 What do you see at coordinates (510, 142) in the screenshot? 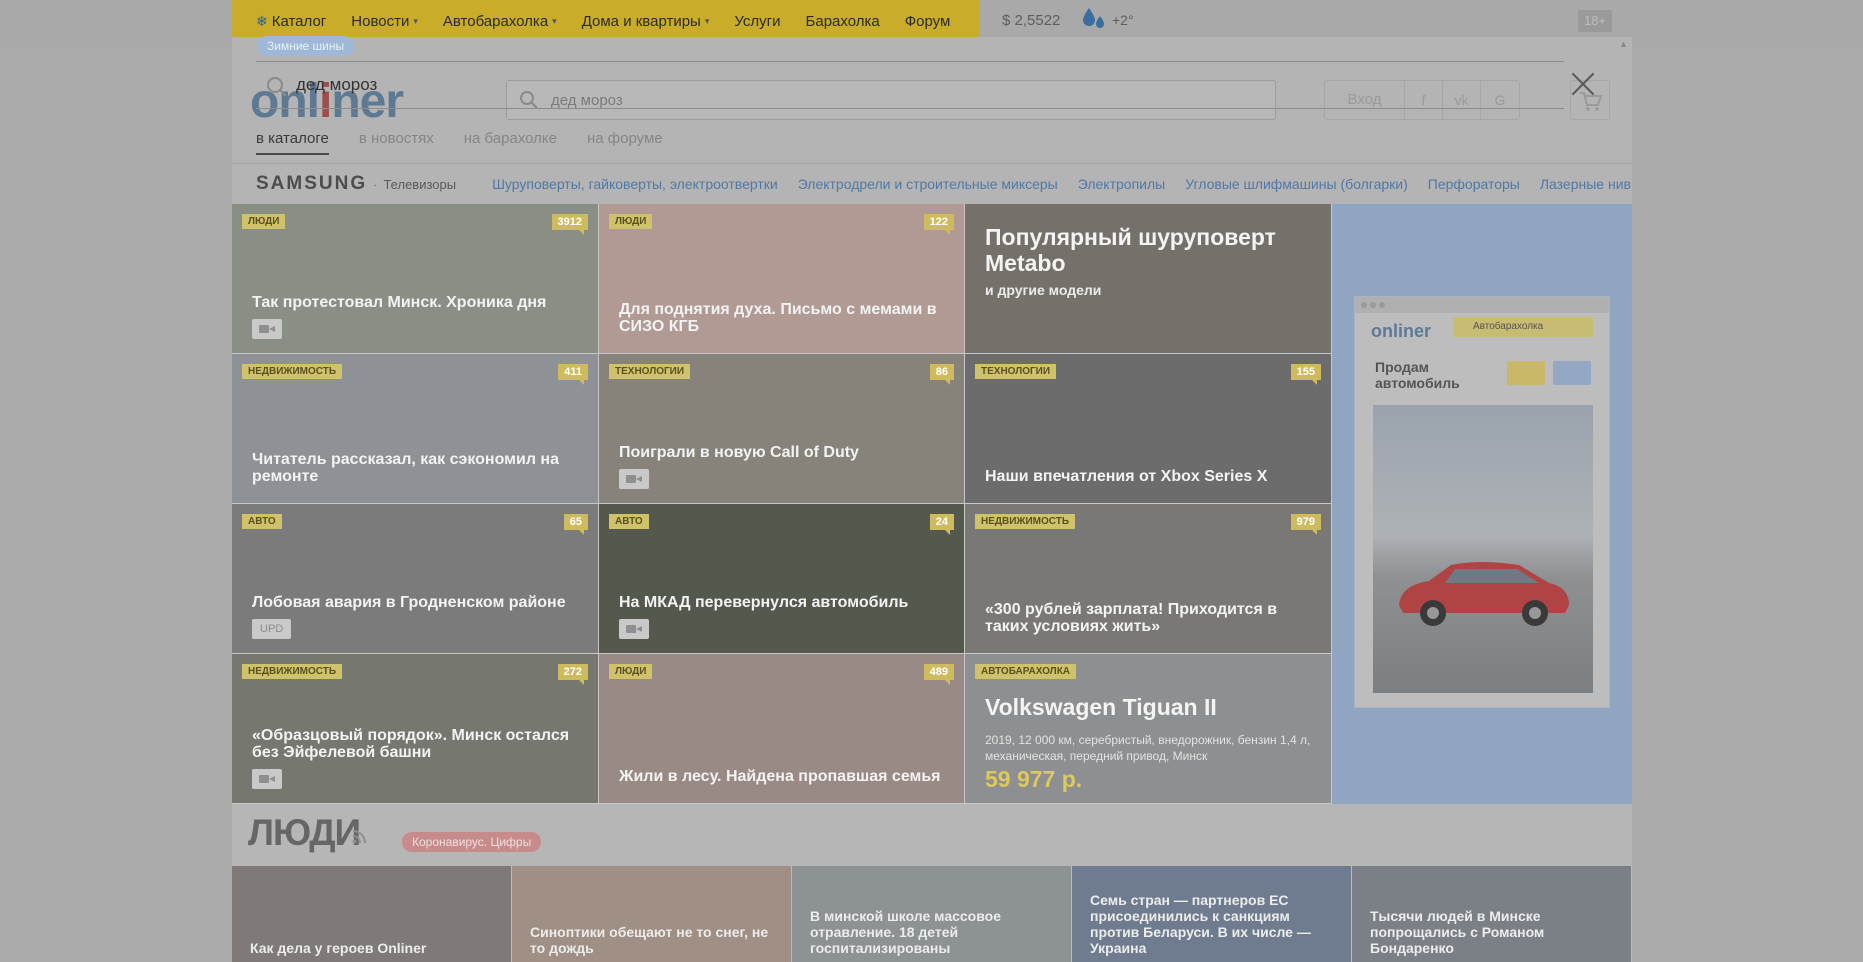
I see `search-tab: на барахолке` at bounding box center [510, 142].